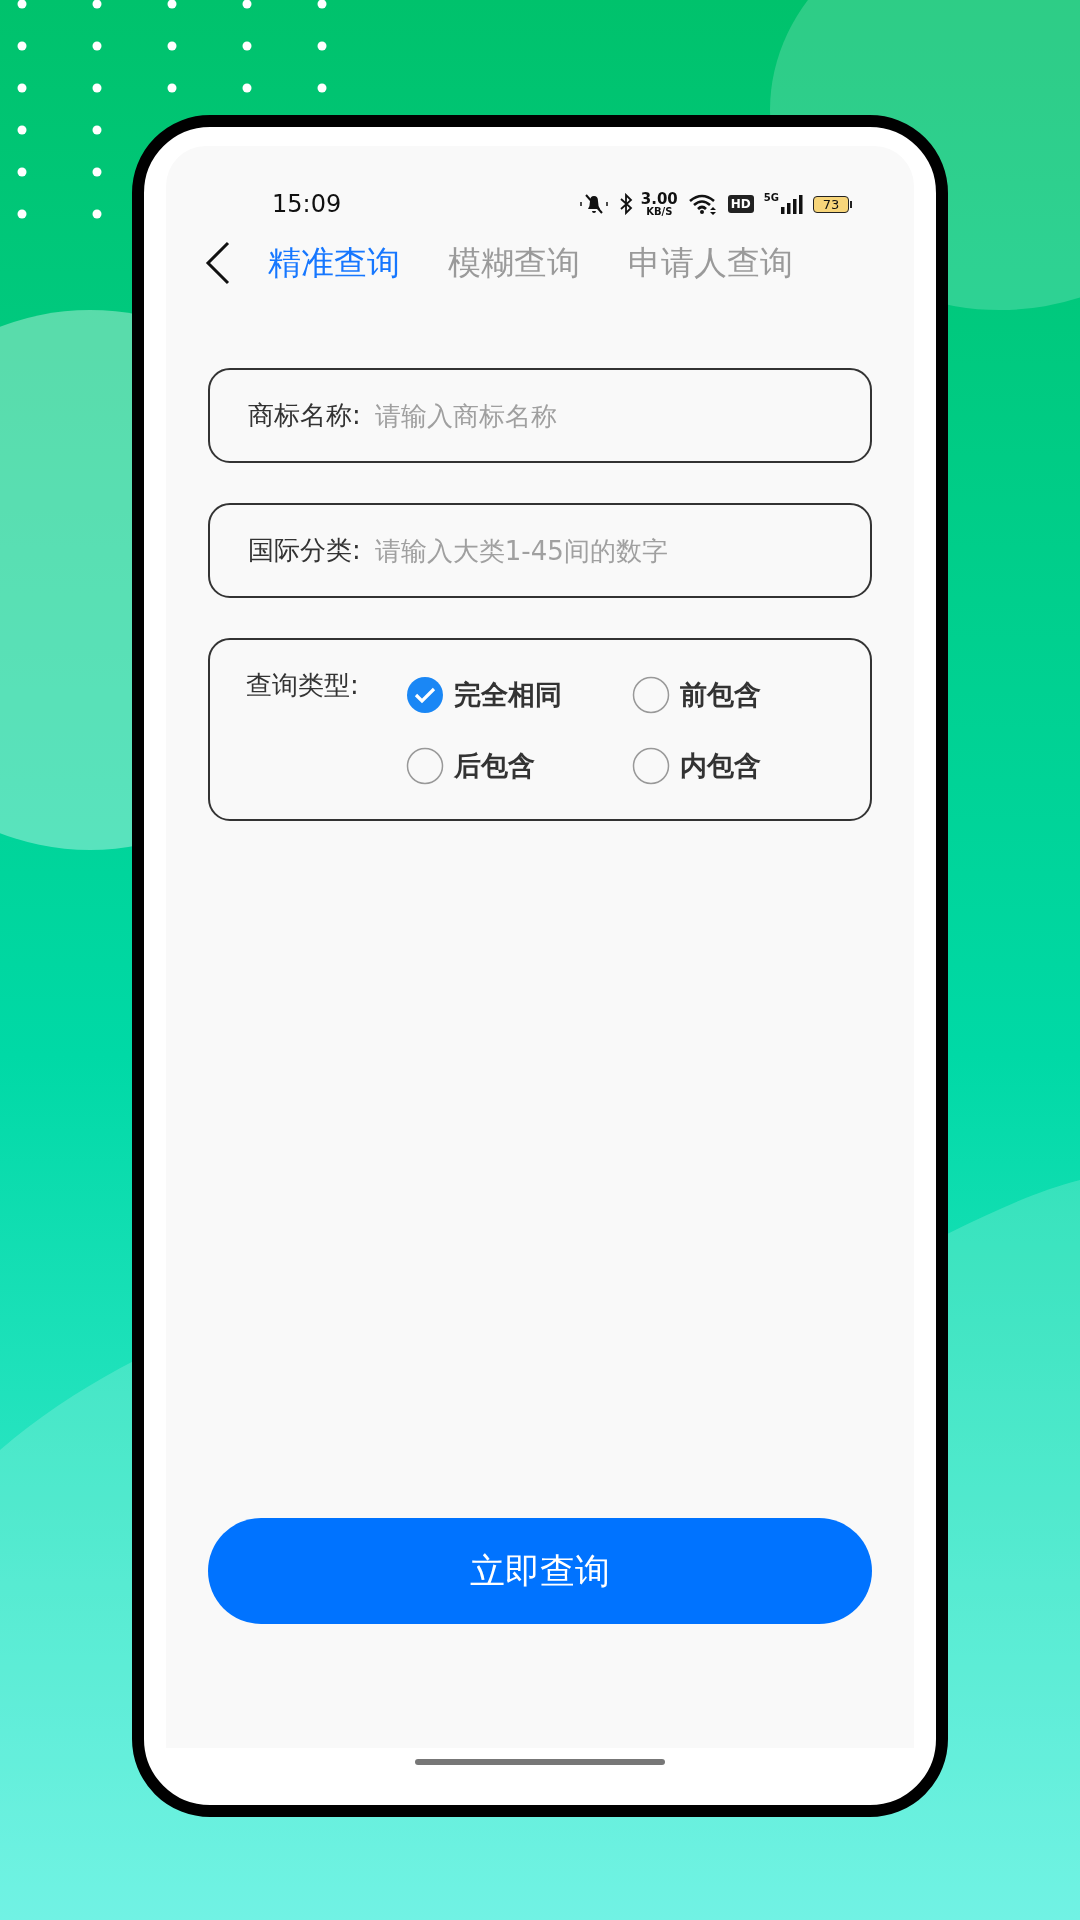 The width and height of the screenshot is (1080, 1920). What do you see at coordinates (659, 211) in the screenshot?
I see `speed-unit: KB/S` at bounding box center [659, 211].